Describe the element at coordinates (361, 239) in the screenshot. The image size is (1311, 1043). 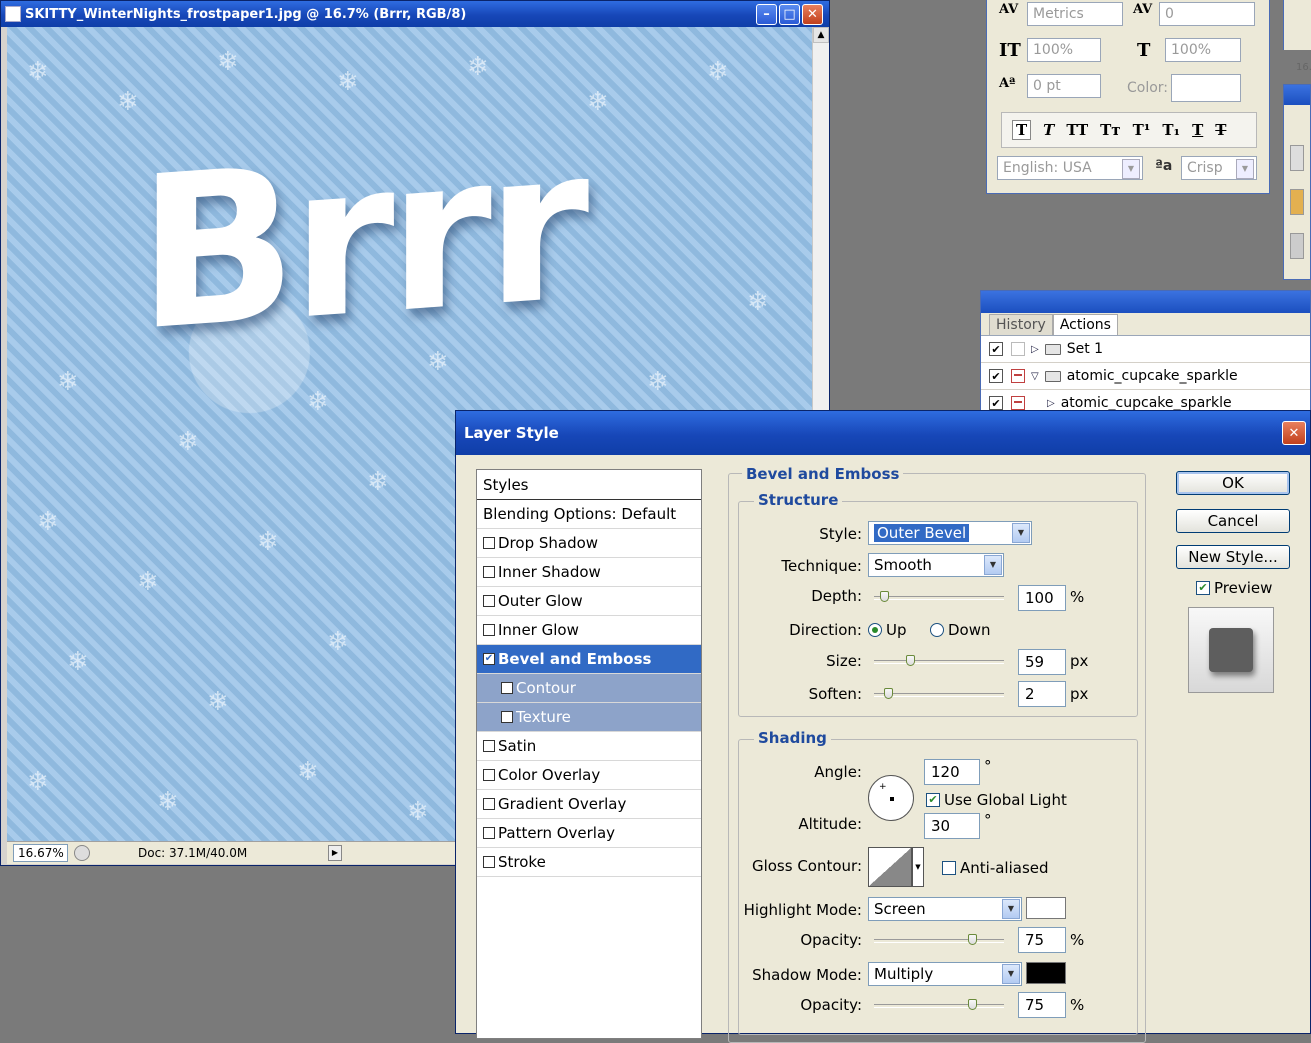
I see `canvas-text-brrr: Brrr` at that location.